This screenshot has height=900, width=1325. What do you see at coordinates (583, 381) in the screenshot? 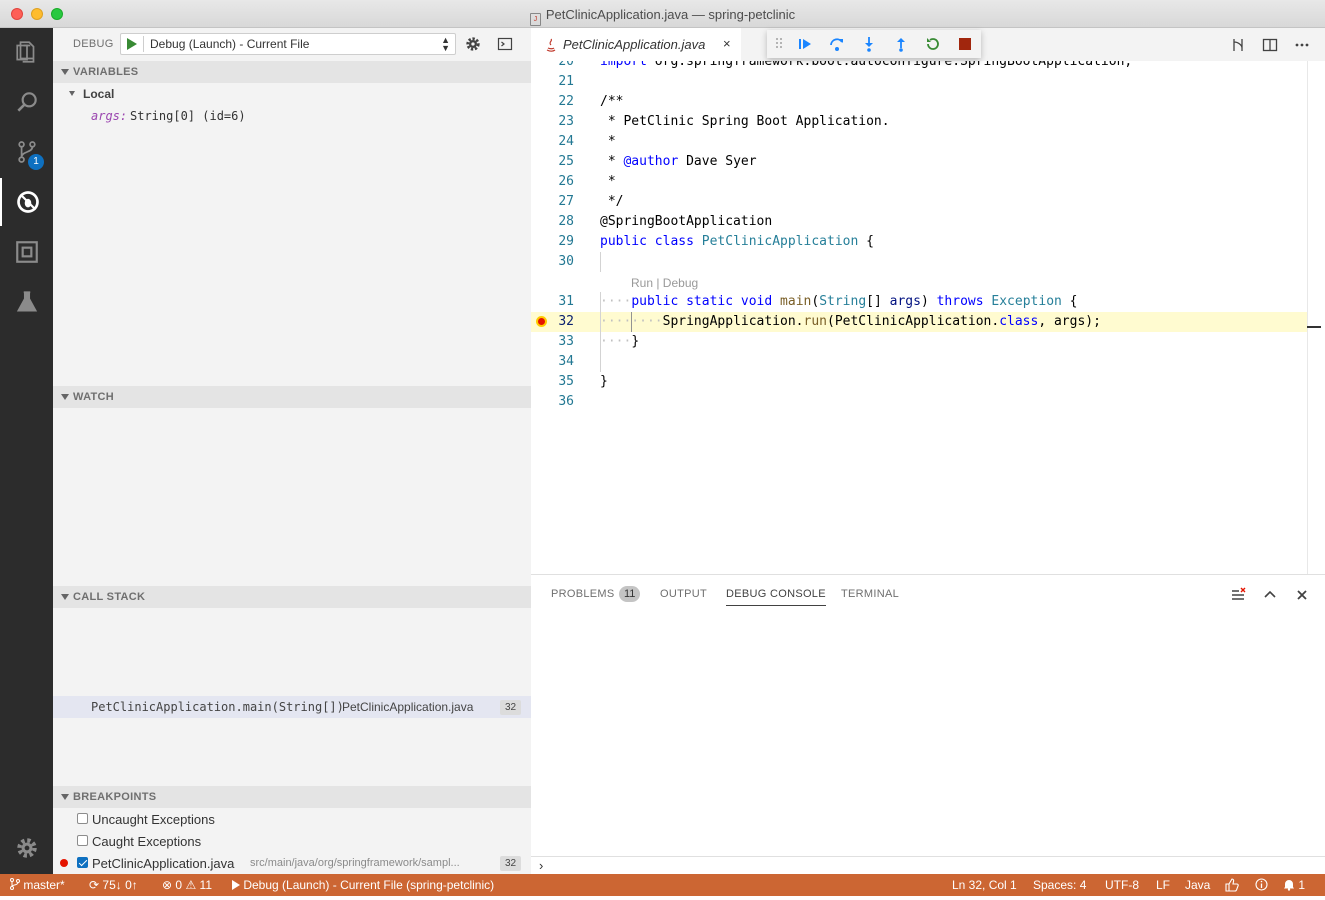
I see `code-line: 35 }` at bounding box center [583, 381].